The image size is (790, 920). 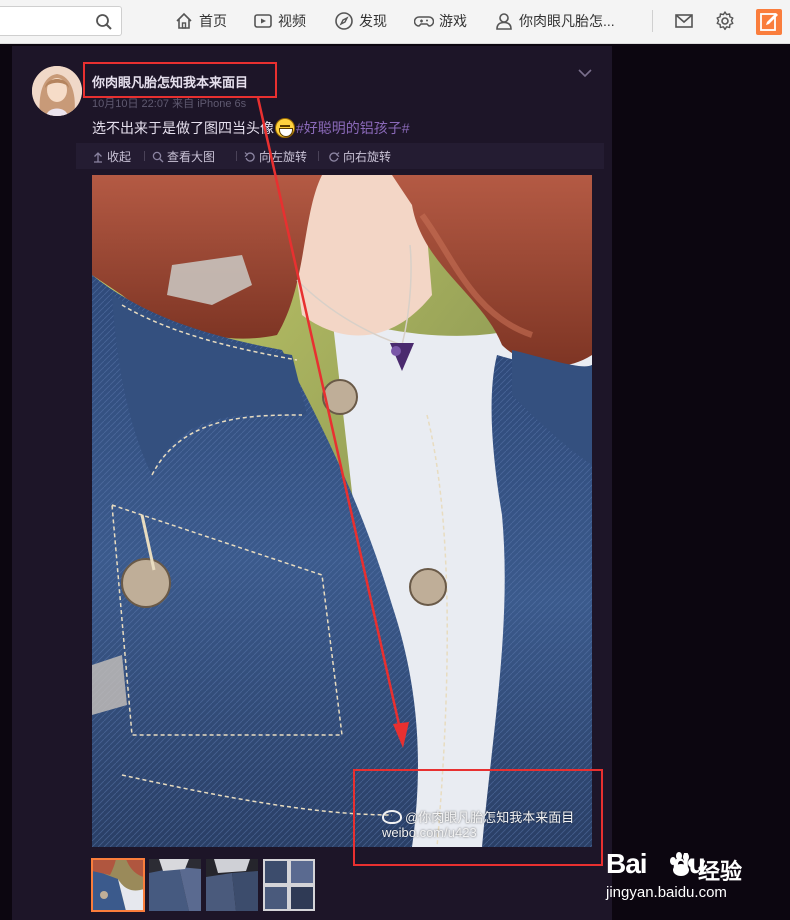 I want to click on avatar, so click(x=57, y=91).